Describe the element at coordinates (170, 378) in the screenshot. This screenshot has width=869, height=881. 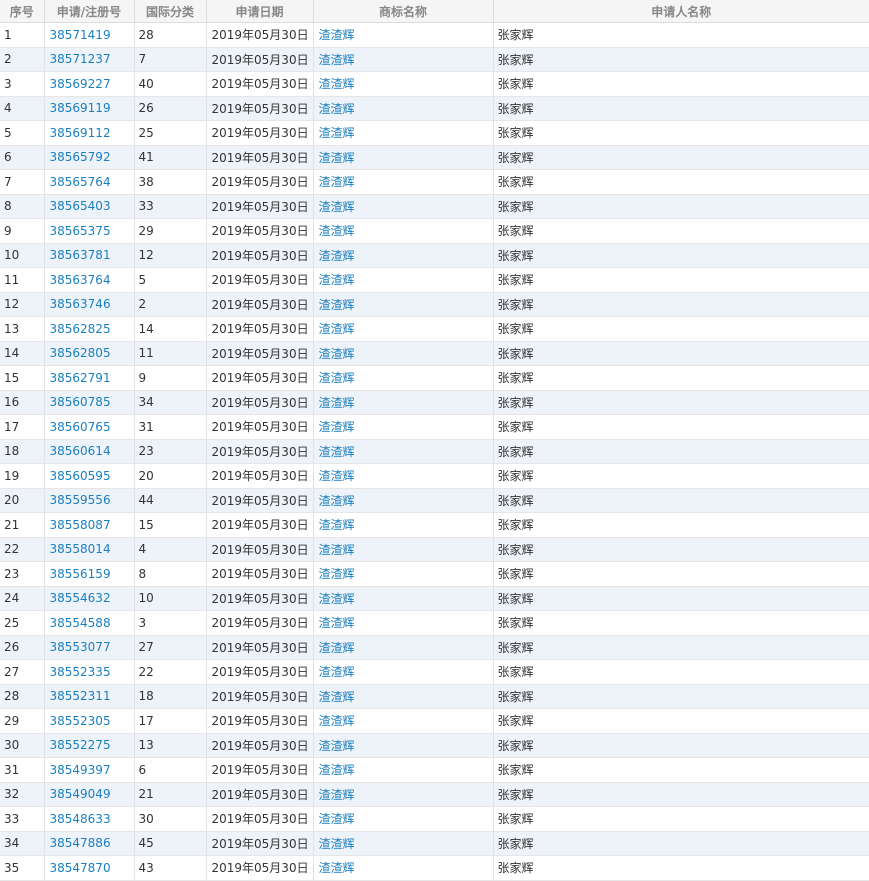
I see `intl-class-cell: 9` at that location.